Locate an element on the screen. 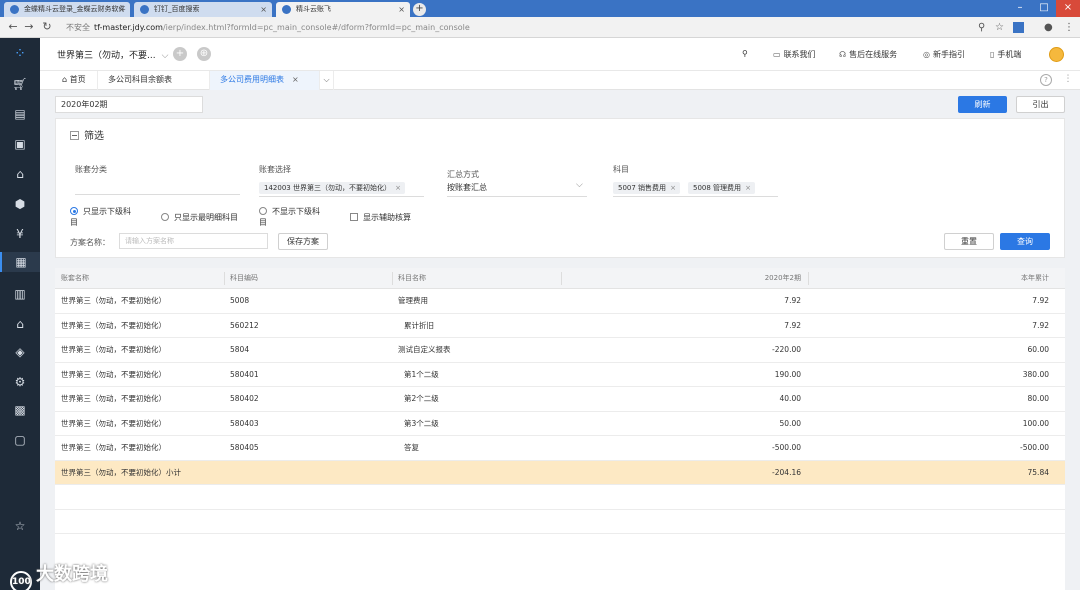 This screenshot has height=590, width=1080. filter-title: 筛选 is located at coordinates (87, 134).